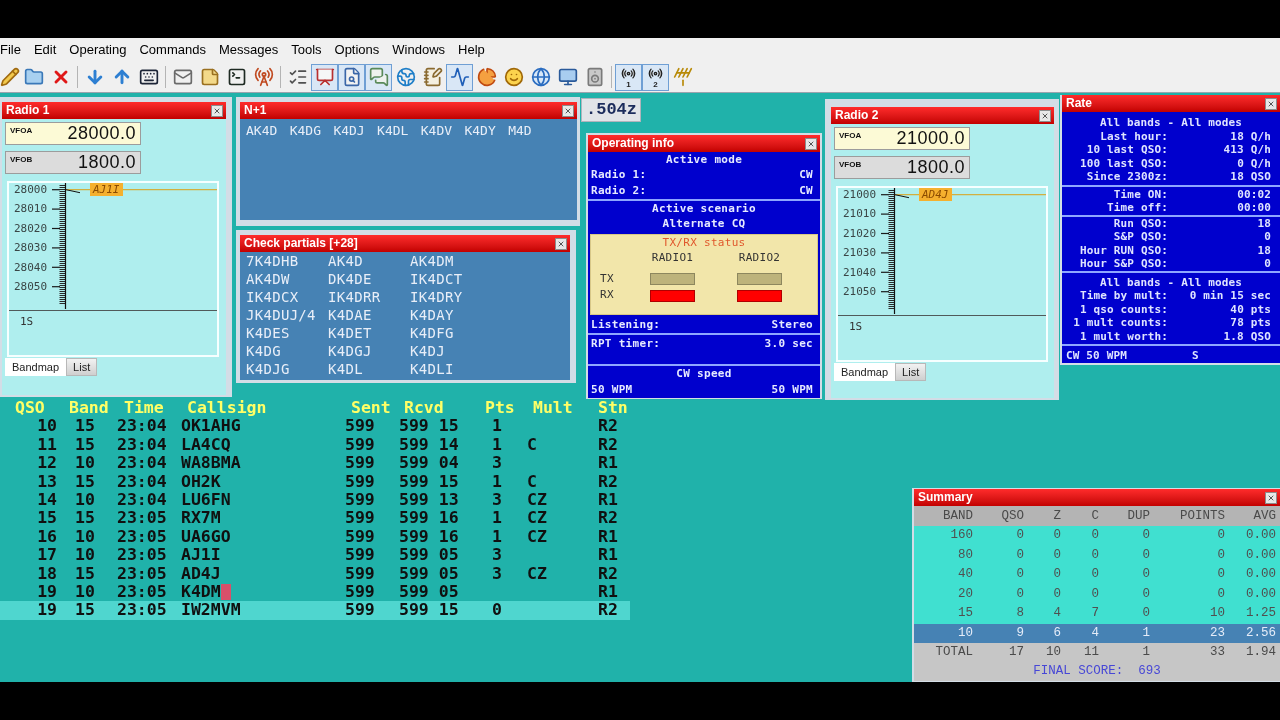 This screenshot has height=720, width=1280. I want to click on partial-callsign: K4DG, so click(263, 351).